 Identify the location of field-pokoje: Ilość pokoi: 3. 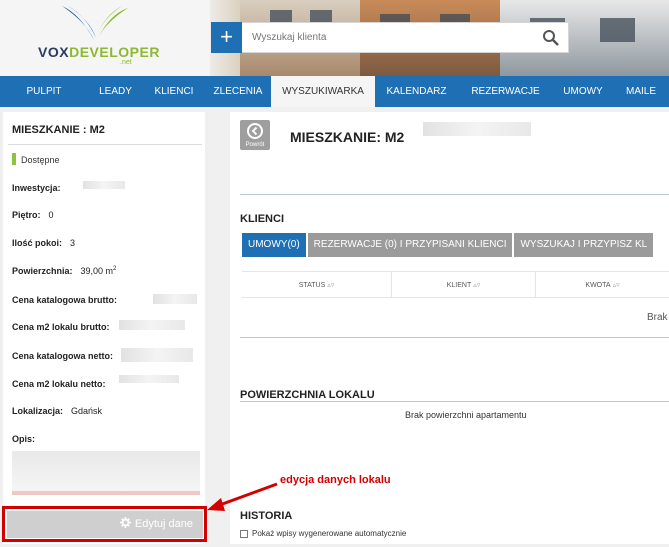
(44, 243).